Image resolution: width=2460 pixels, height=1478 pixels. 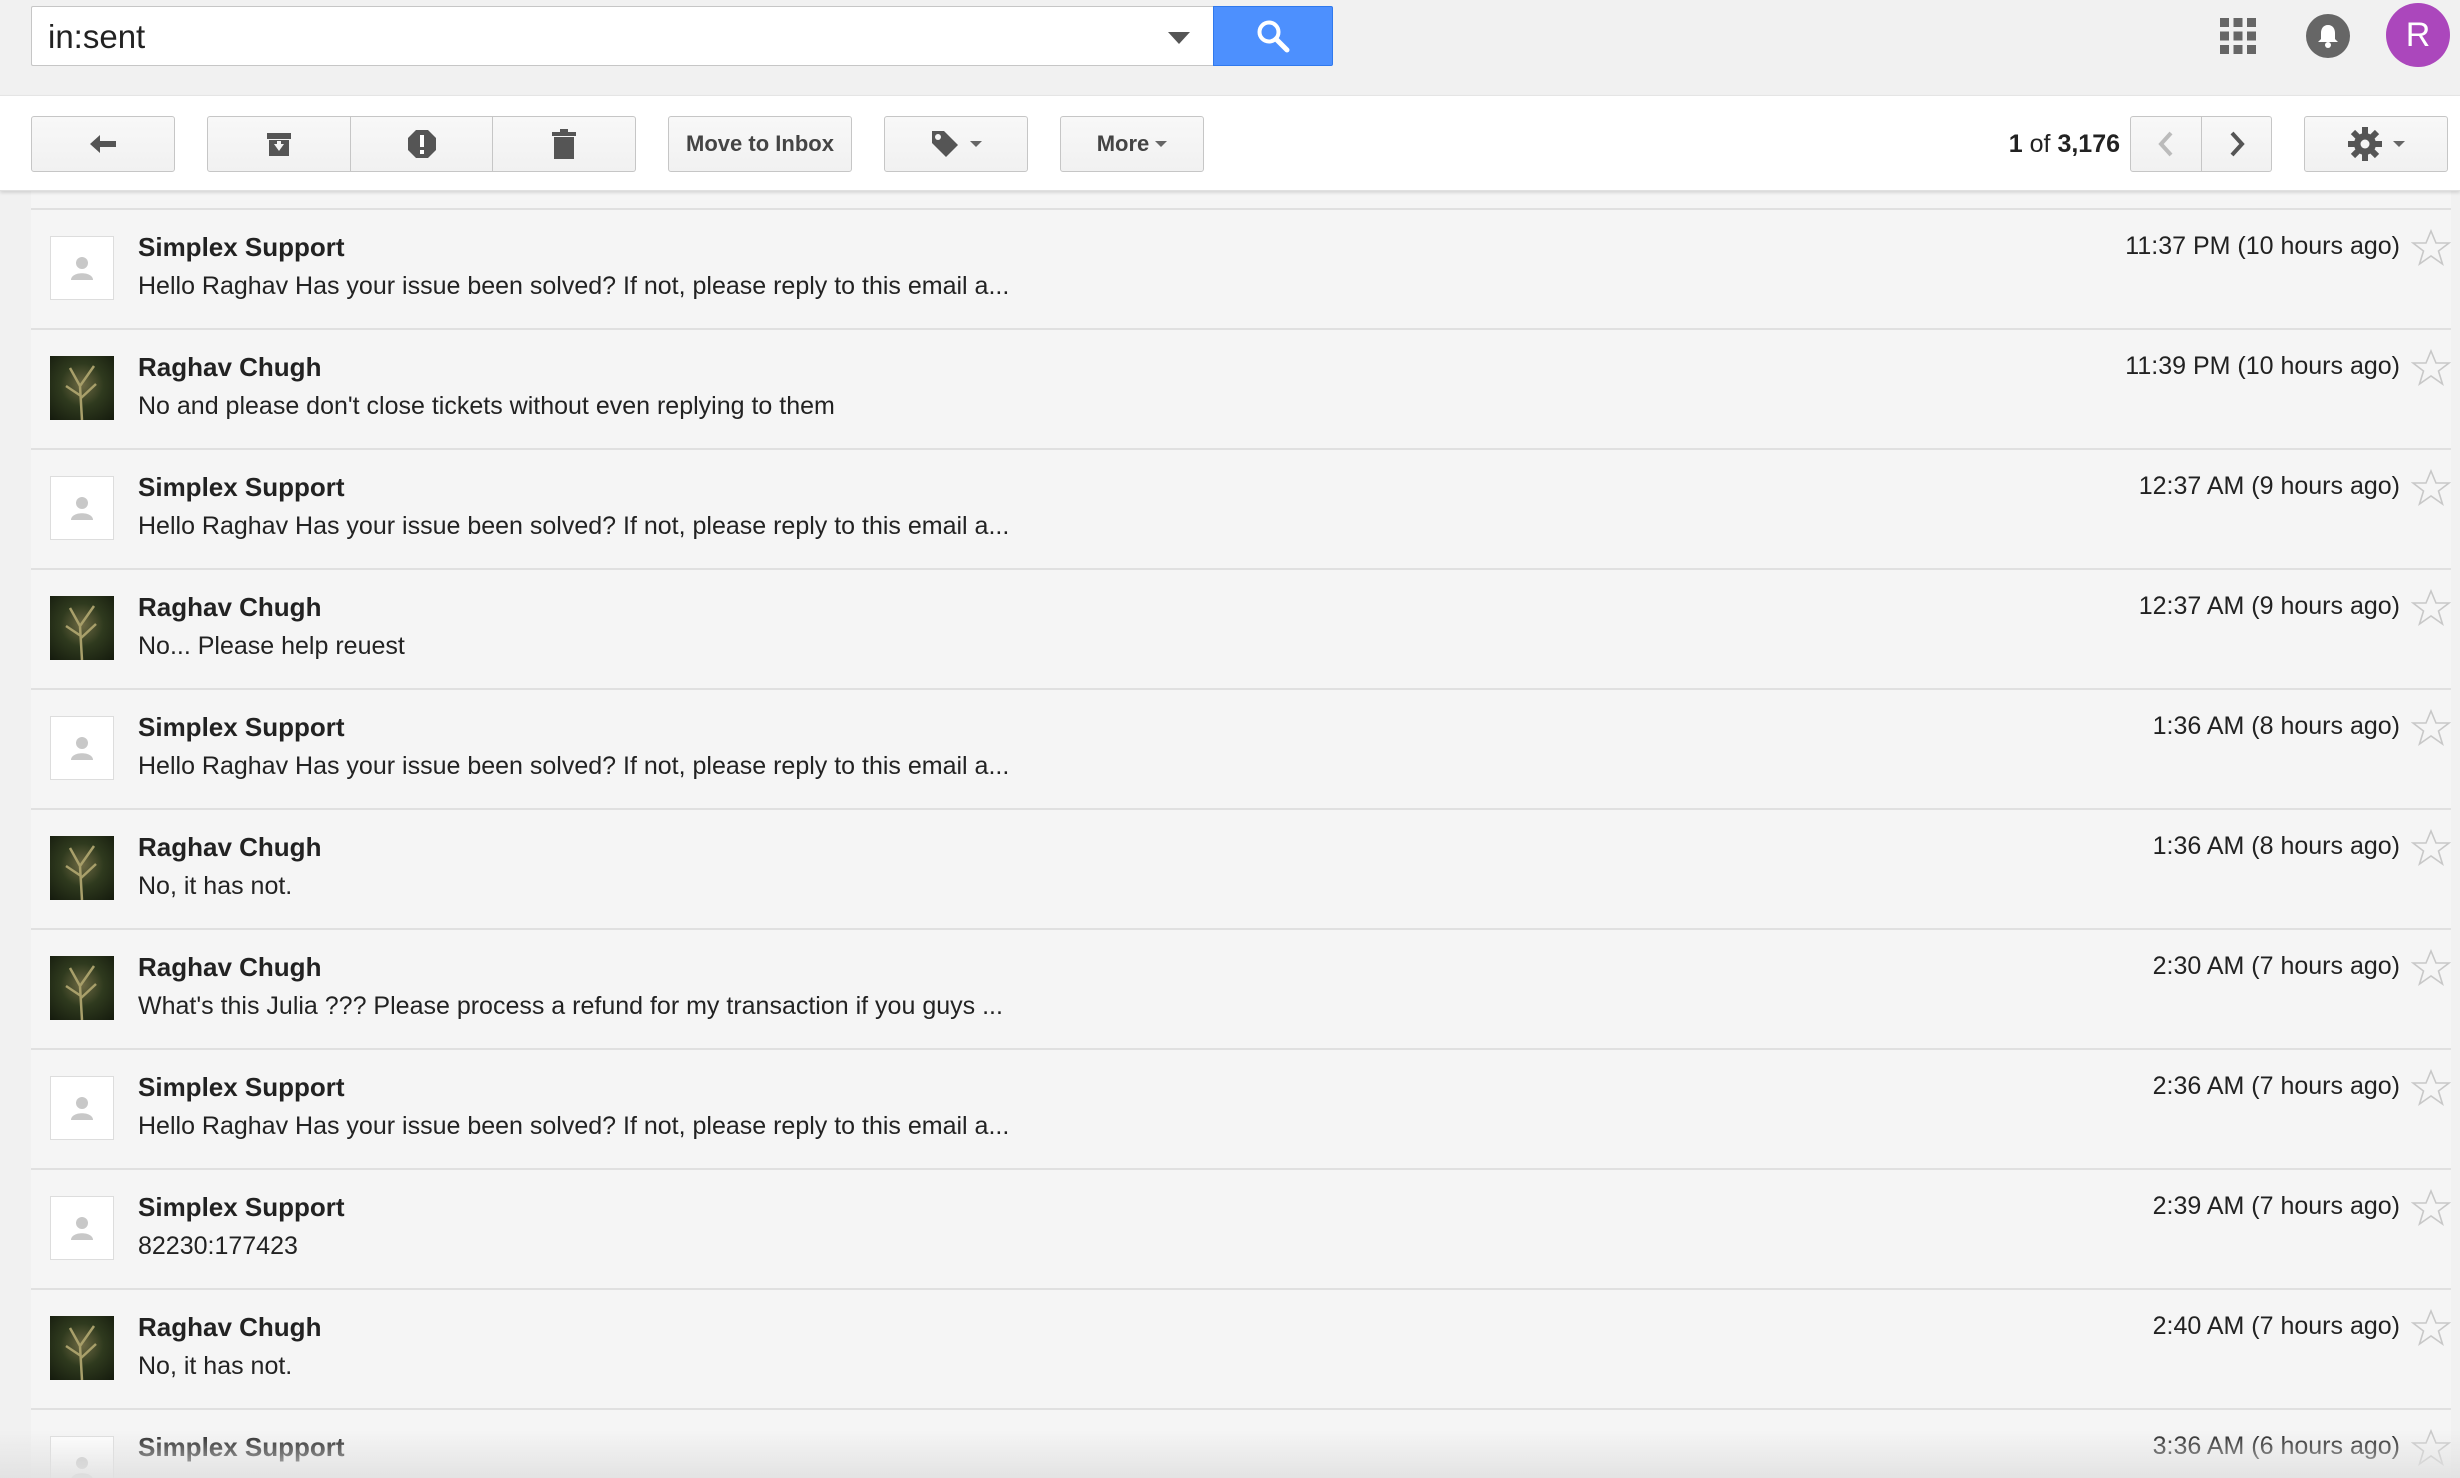 I want to click on top-bar: R, so click(x=1230, y=47).